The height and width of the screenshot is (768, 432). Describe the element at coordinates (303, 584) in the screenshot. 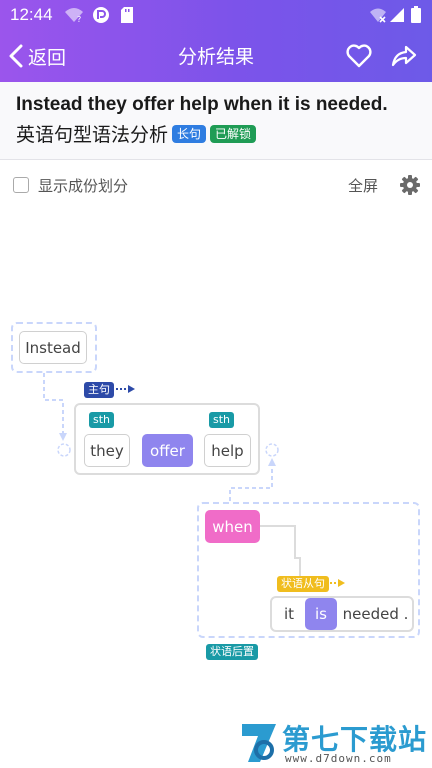

I see `adverbial-clause-label: 状语从句` at that location.